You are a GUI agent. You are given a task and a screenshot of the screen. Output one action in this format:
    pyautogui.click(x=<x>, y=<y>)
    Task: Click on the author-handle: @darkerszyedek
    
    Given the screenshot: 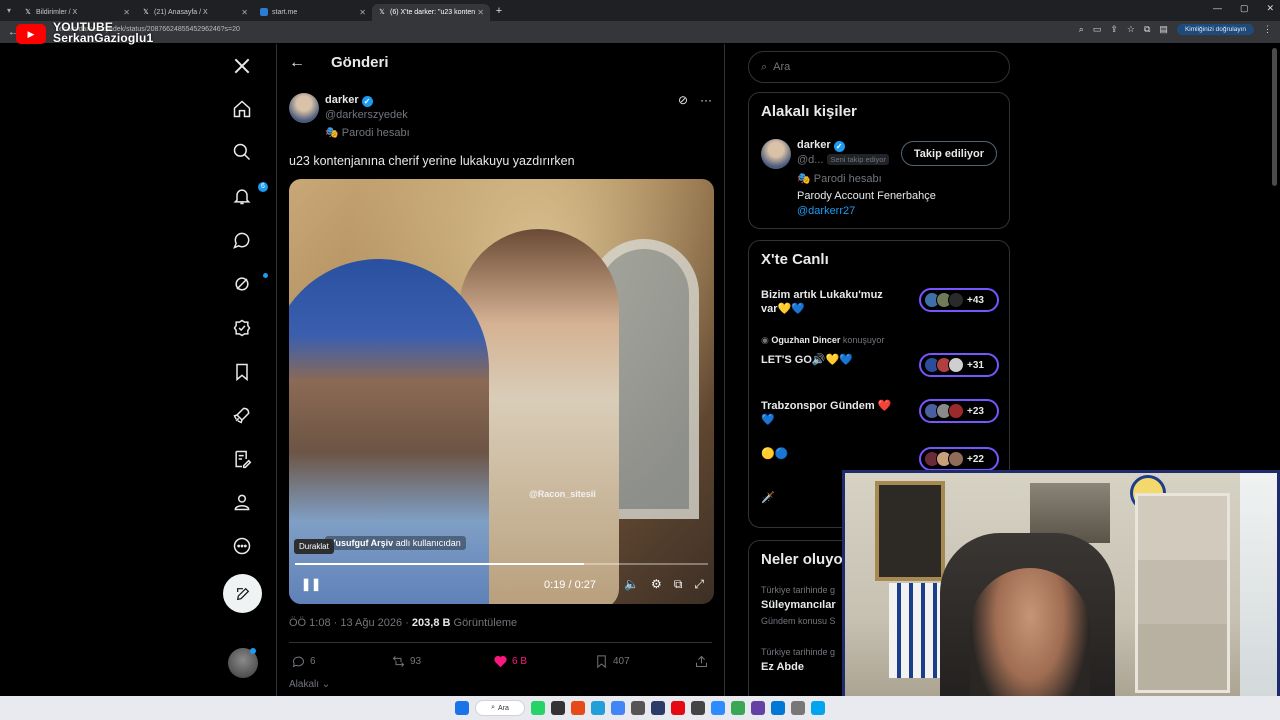 What is the action you would take?
    pyautogui.click(x=366, y=115)
    